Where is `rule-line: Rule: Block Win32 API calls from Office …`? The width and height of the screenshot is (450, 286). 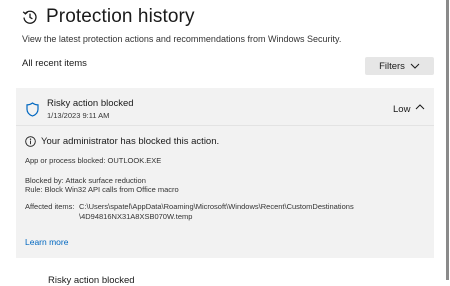
rule-line: Rule: Block Win32 API calls from Office … is located at coordinates (102, 189).